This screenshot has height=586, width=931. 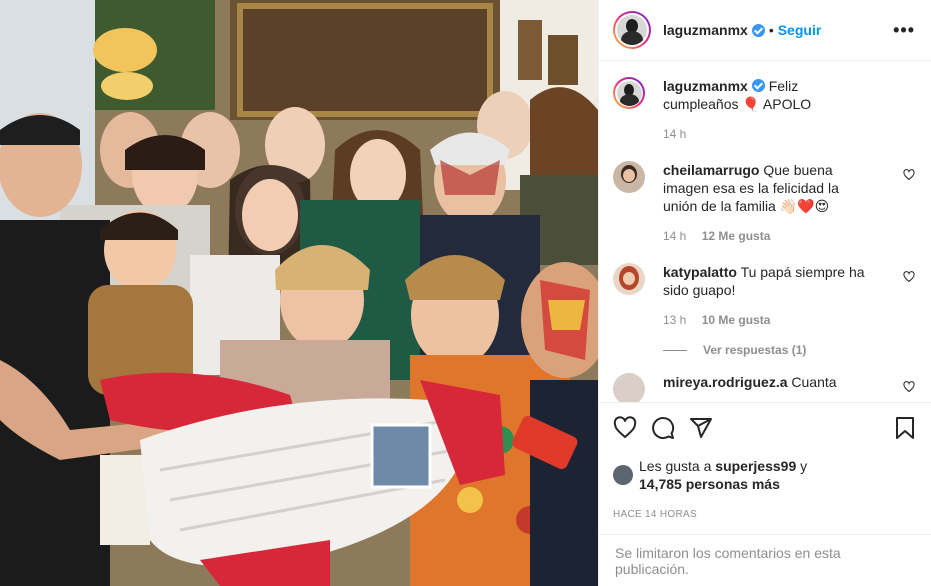 I want to click on share-icon, so click(x=701, y=428).